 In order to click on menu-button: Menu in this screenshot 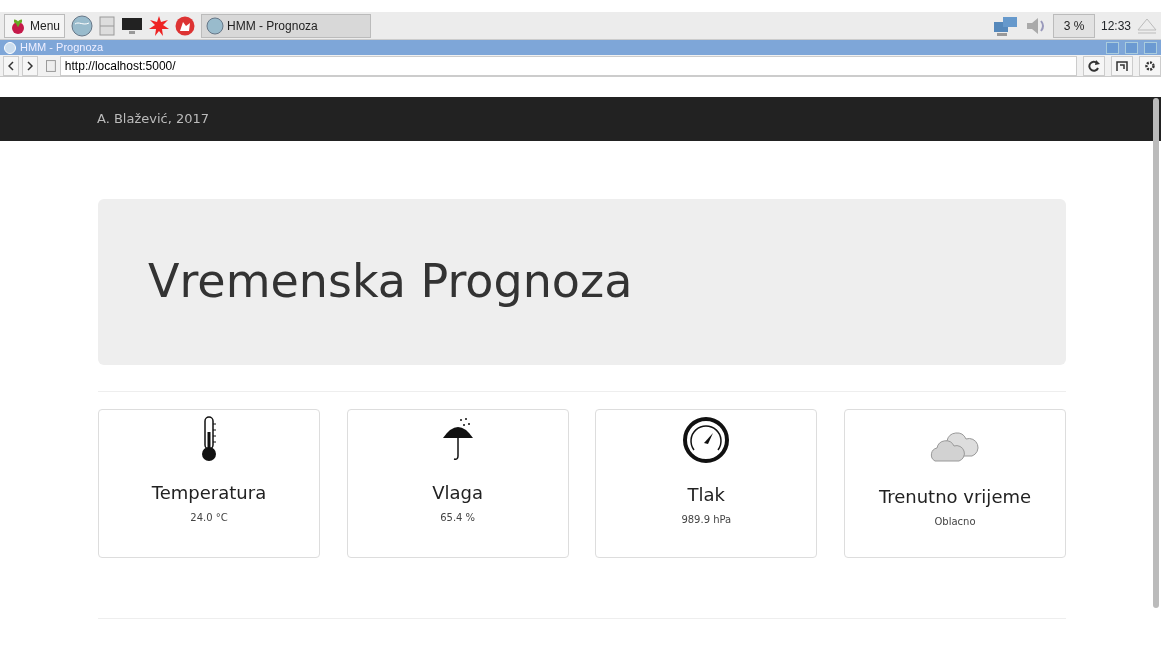, I will do `click(35, 25)`.